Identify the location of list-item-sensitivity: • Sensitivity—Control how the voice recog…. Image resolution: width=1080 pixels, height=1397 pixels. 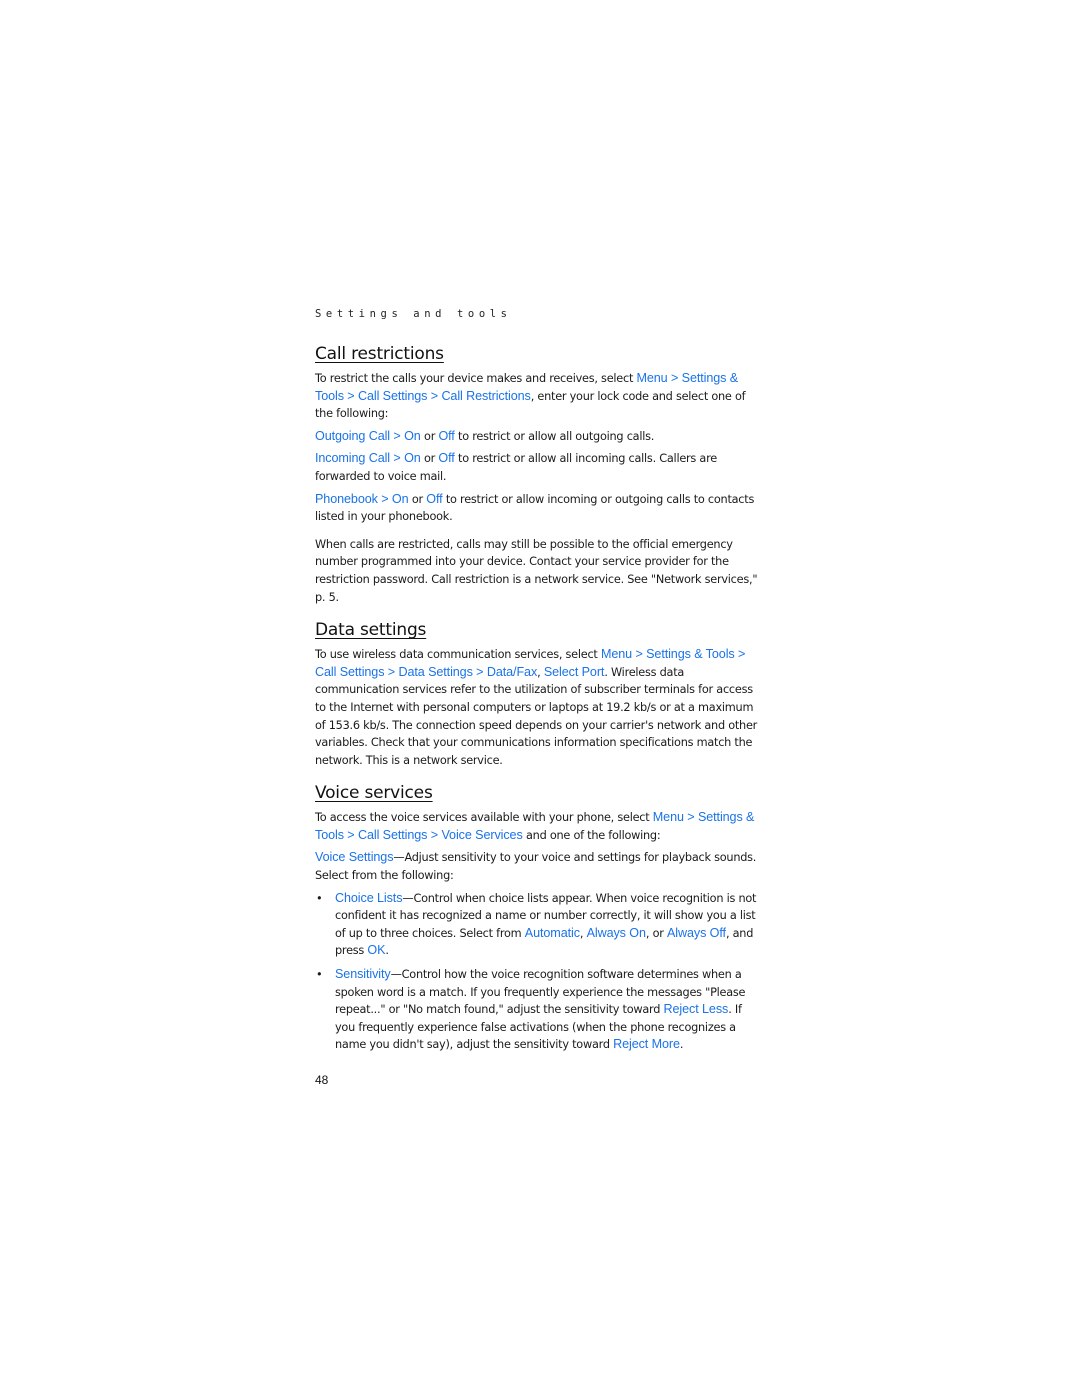
(537, 1010).